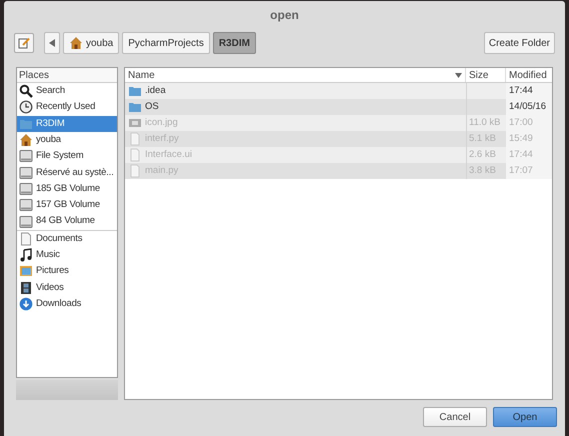 The image size is (569, 436). Describe the element at coordinates (519, 43) in the screenshot. I see `create-folder-button: Create Folder` at that location.